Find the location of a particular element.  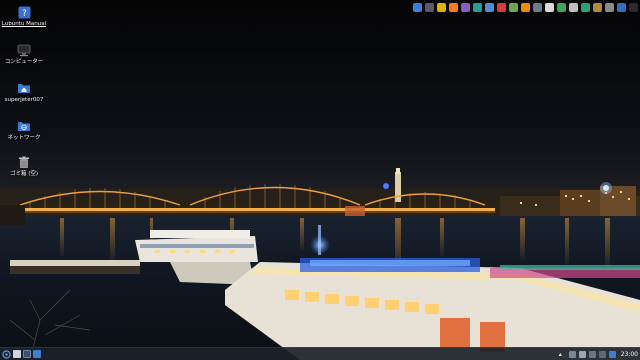

text-editor-icon is located at coordinates (537, 7).